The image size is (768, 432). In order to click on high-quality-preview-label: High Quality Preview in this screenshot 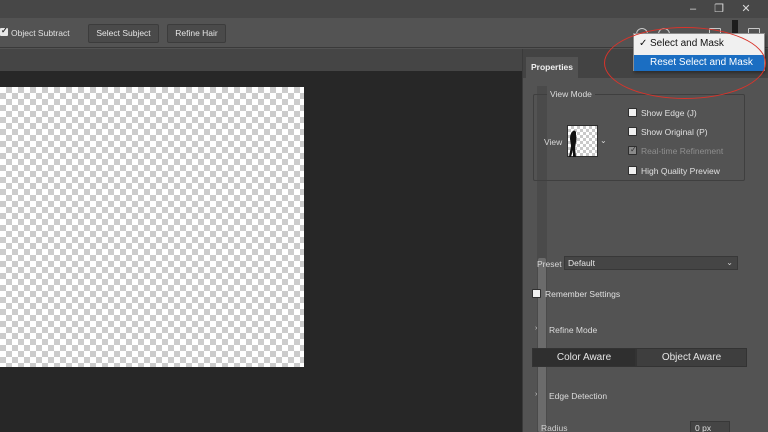, I will do `click(680, 171)`.